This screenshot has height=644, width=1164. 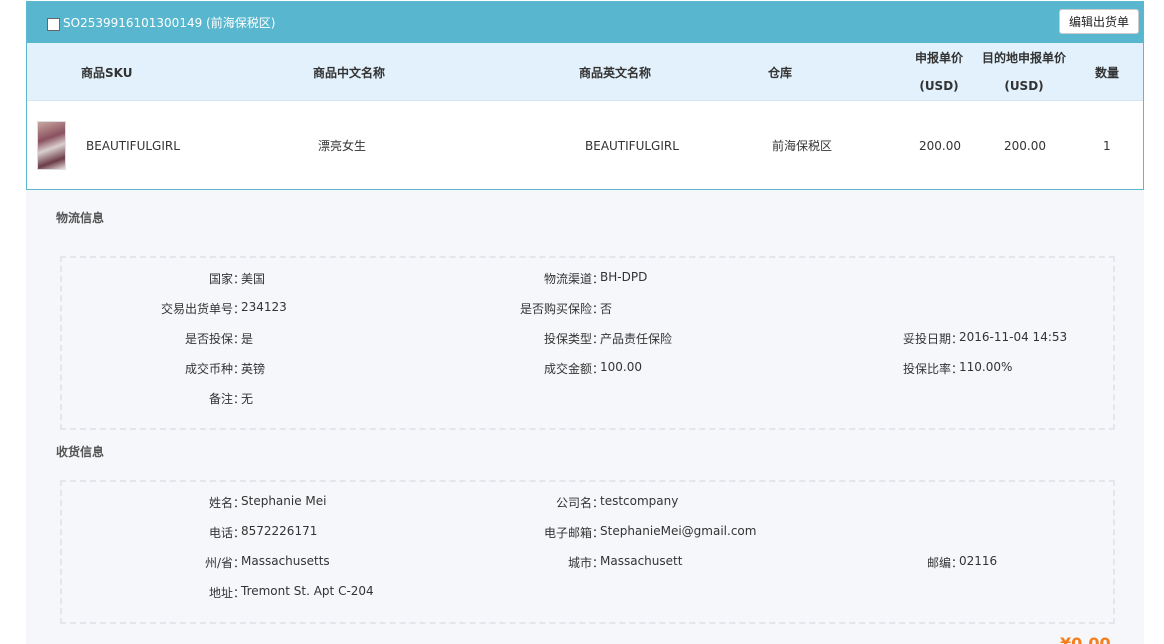 I want to click on product-en-name: BEAUTIFULGIRL, so click(x=632, y=145).